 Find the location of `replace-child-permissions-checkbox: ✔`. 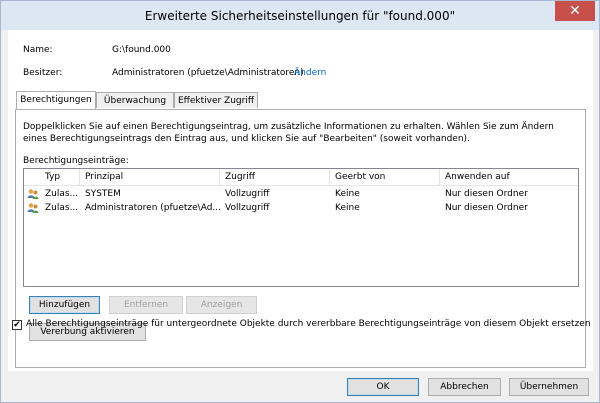

replace-child-permissions-checkbox: ✔ is located at coordinates (17, 325).